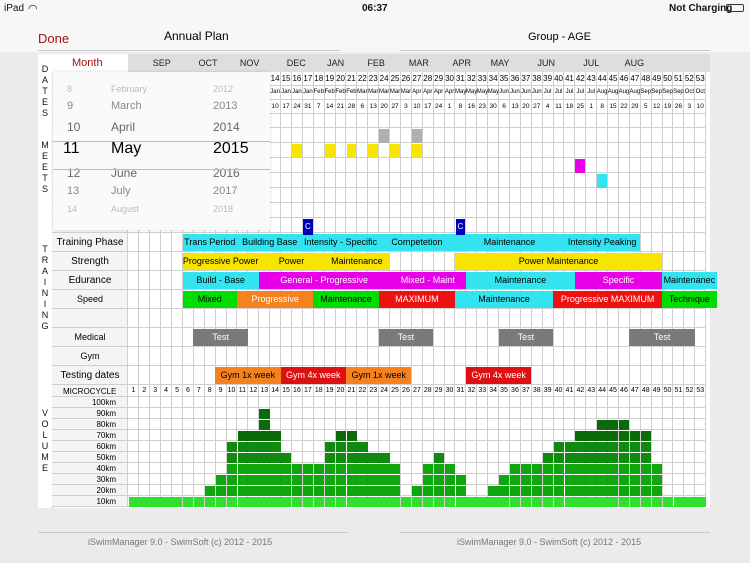 The width and height of the screenshot is (750, 563). Describe the element at coordinates (618, 280) in the screenshot. I see `training-bar: Specific` at that location.